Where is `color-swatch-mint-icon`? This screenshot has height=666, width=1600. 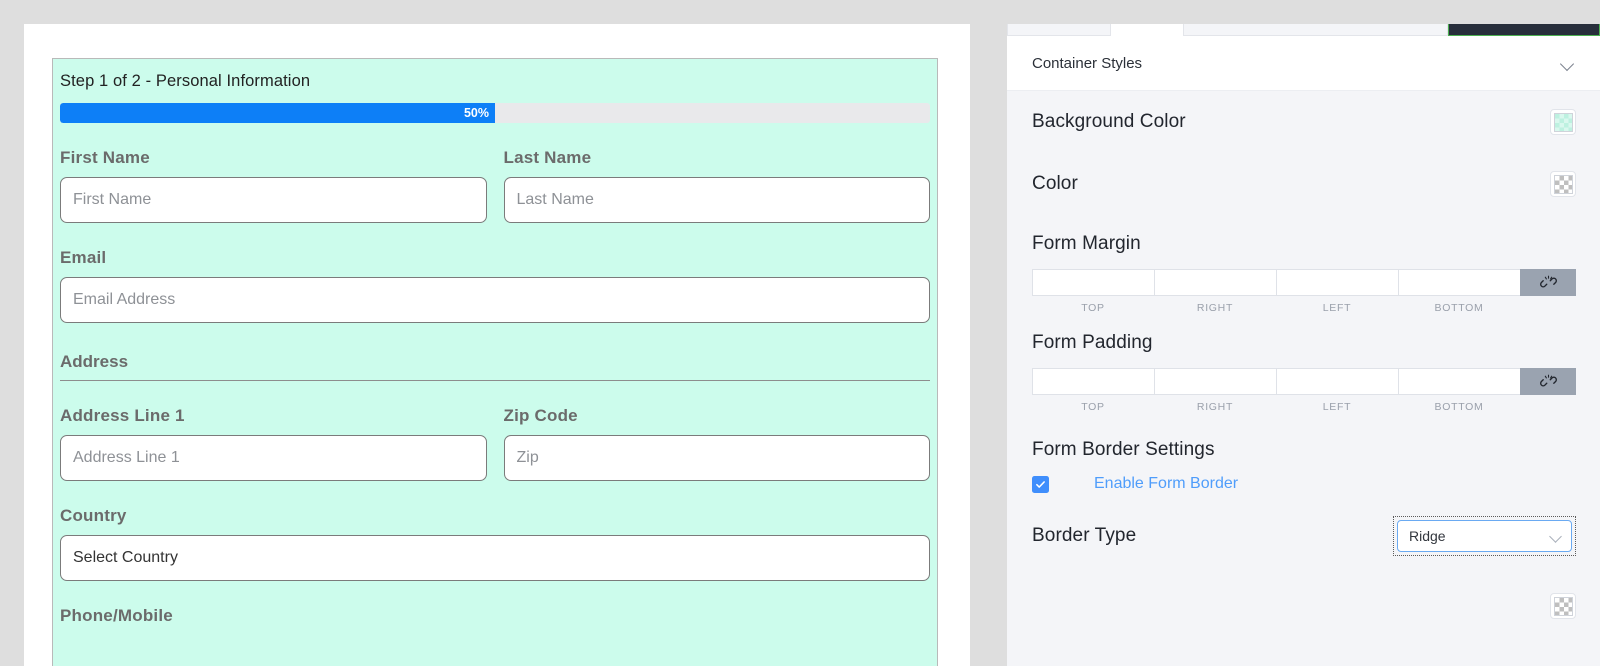
color-swatch-mint-icon is located at coordinates (1563, 122).